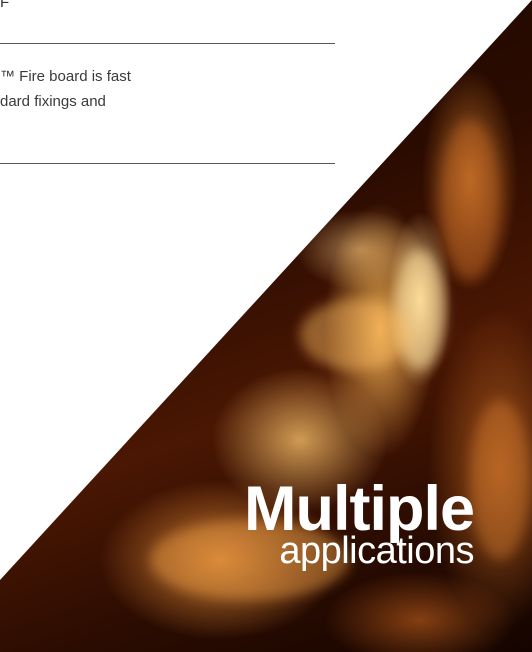  Describe the element at coordinates (167, 163) in the screenshot. I see `divider-bottom` at that location.